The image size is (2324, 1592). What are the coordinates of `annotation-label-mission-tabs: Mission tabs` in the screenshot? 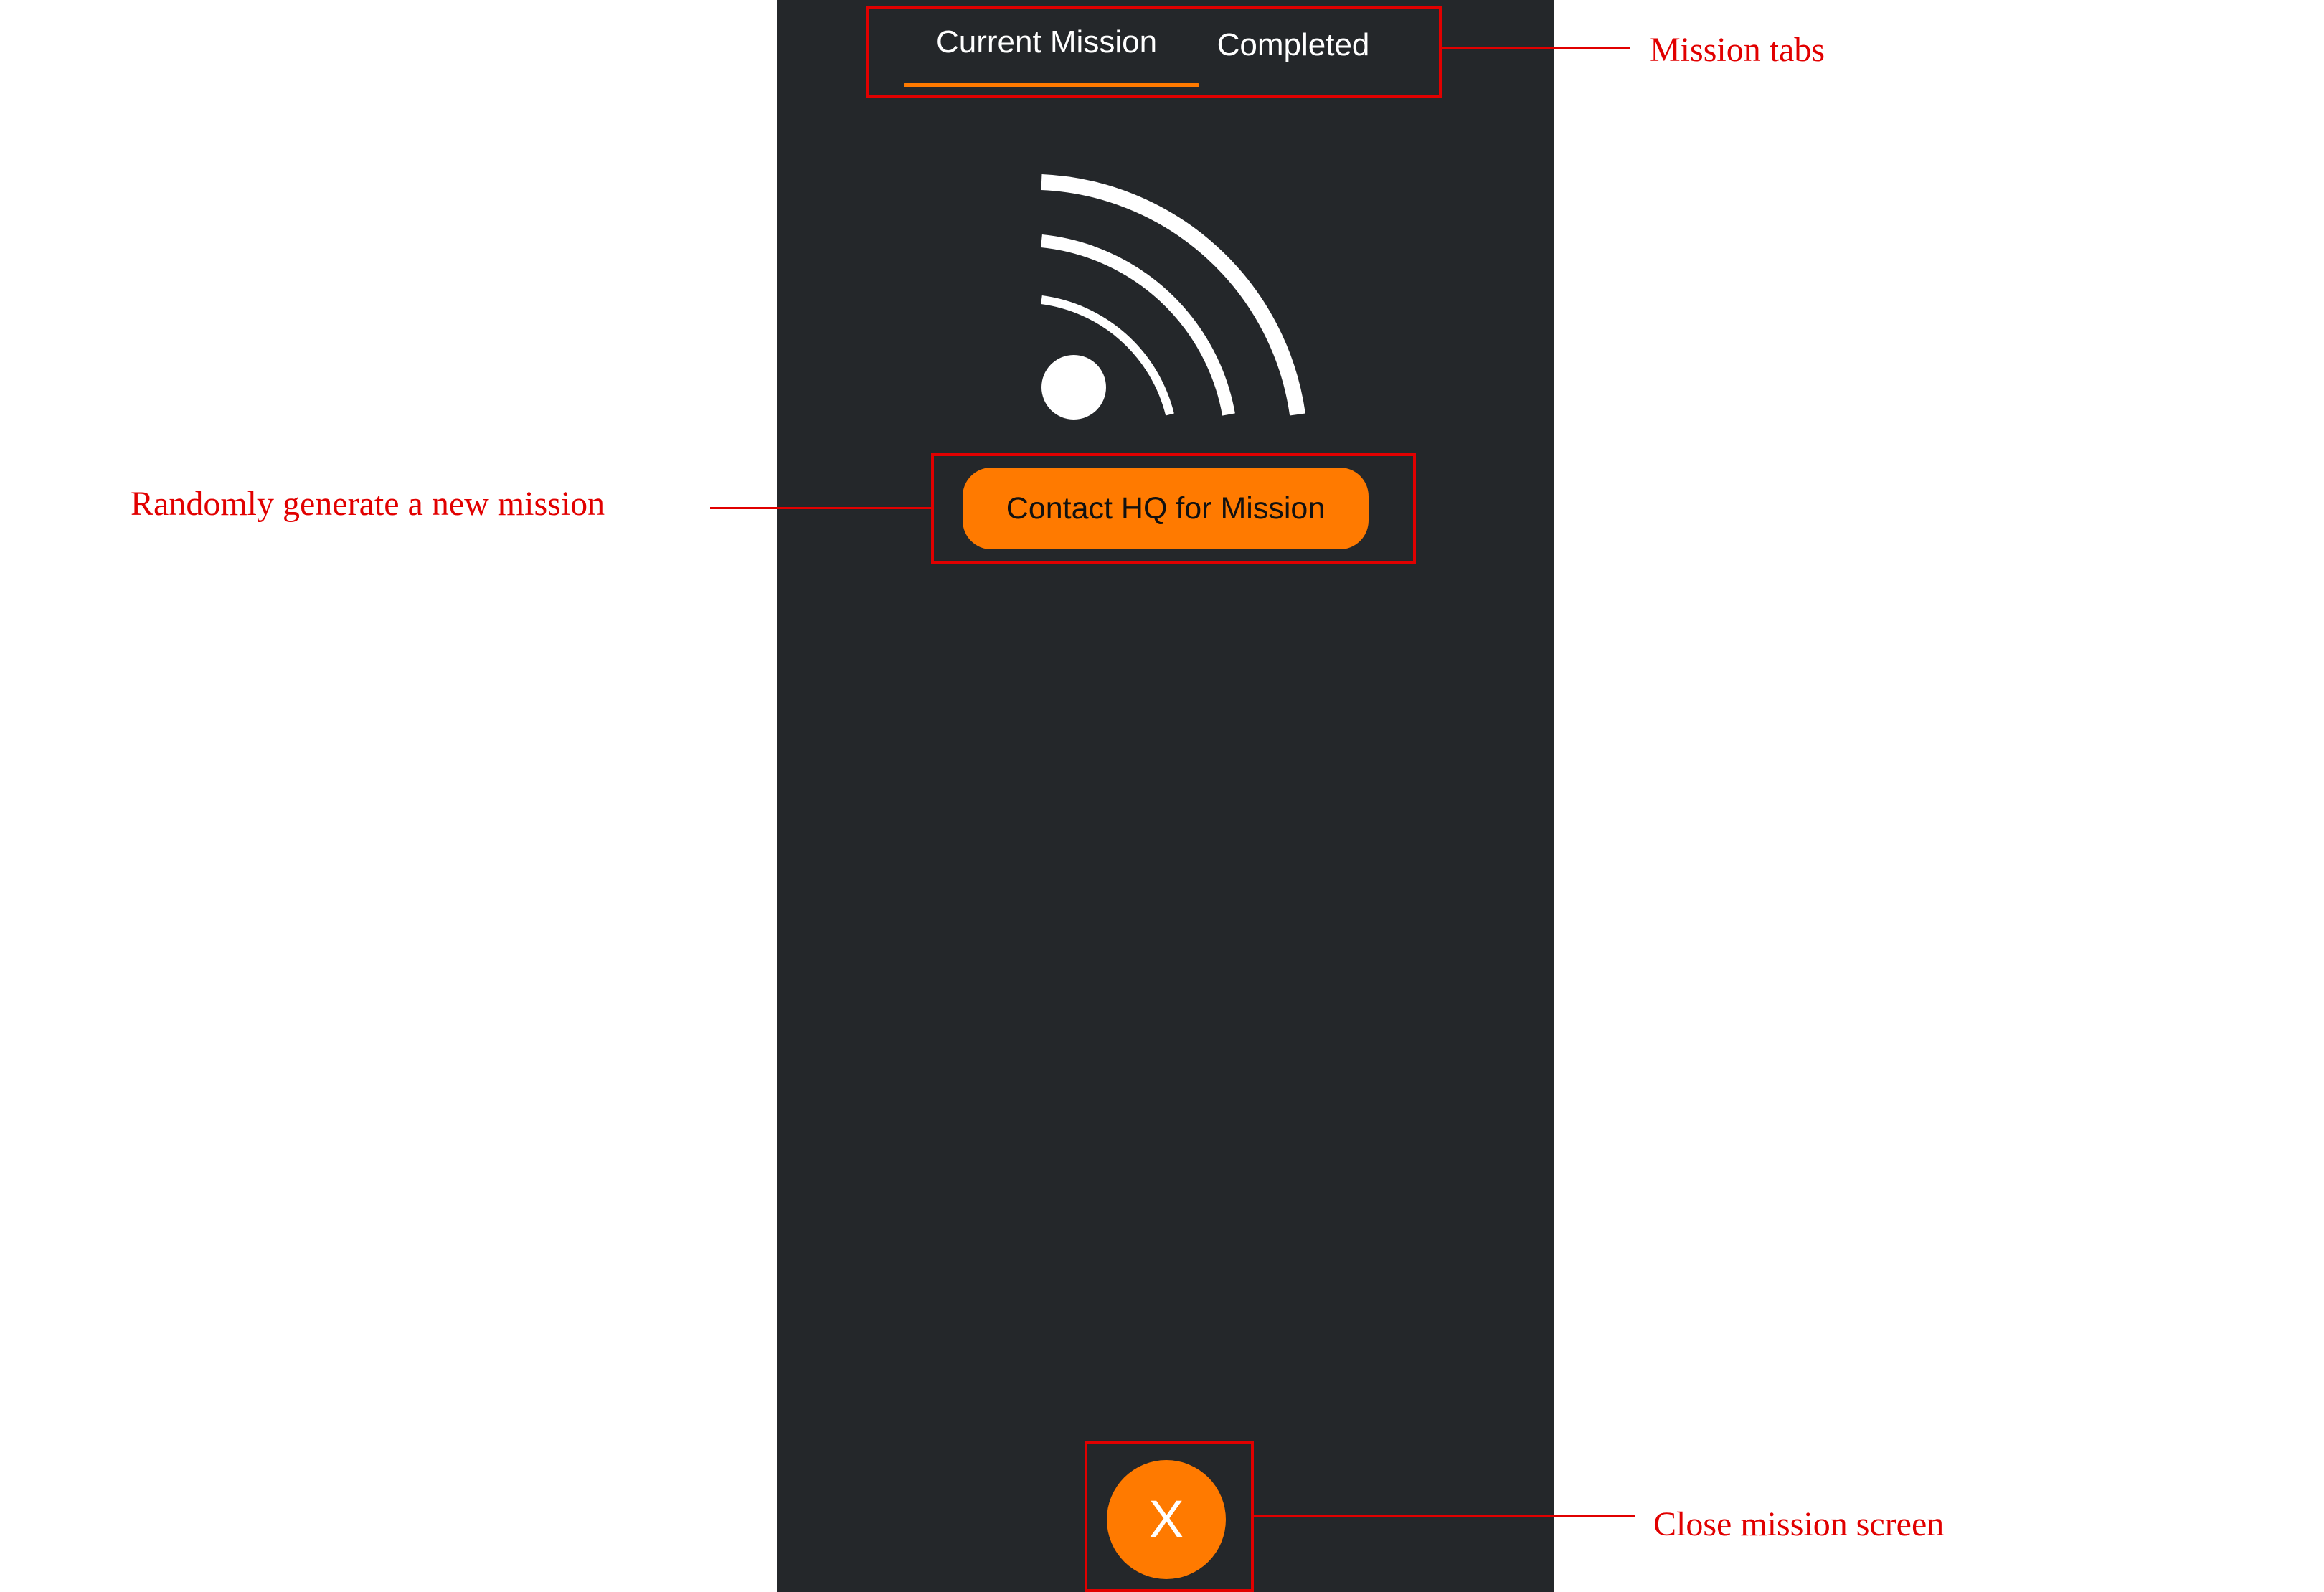 It's located at (1737, 50).